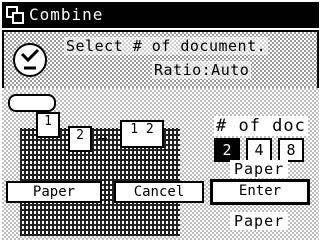 This screenshot has width=321, height=242. Describe the element at coordinates (259, 150) in the screenshot. I see `num-doc-4-button: 4` at that location.